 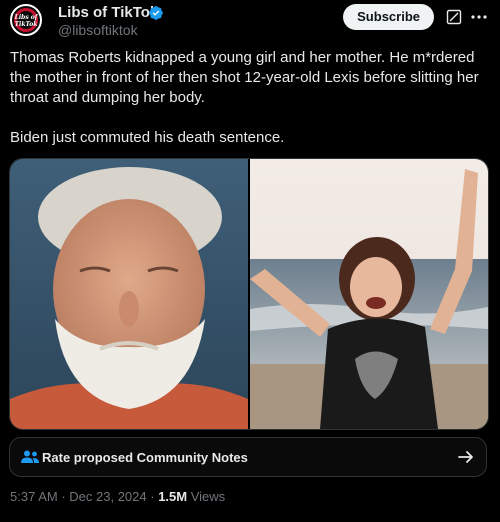 I want to click on views-label: Views, so click(x=208, y=496).